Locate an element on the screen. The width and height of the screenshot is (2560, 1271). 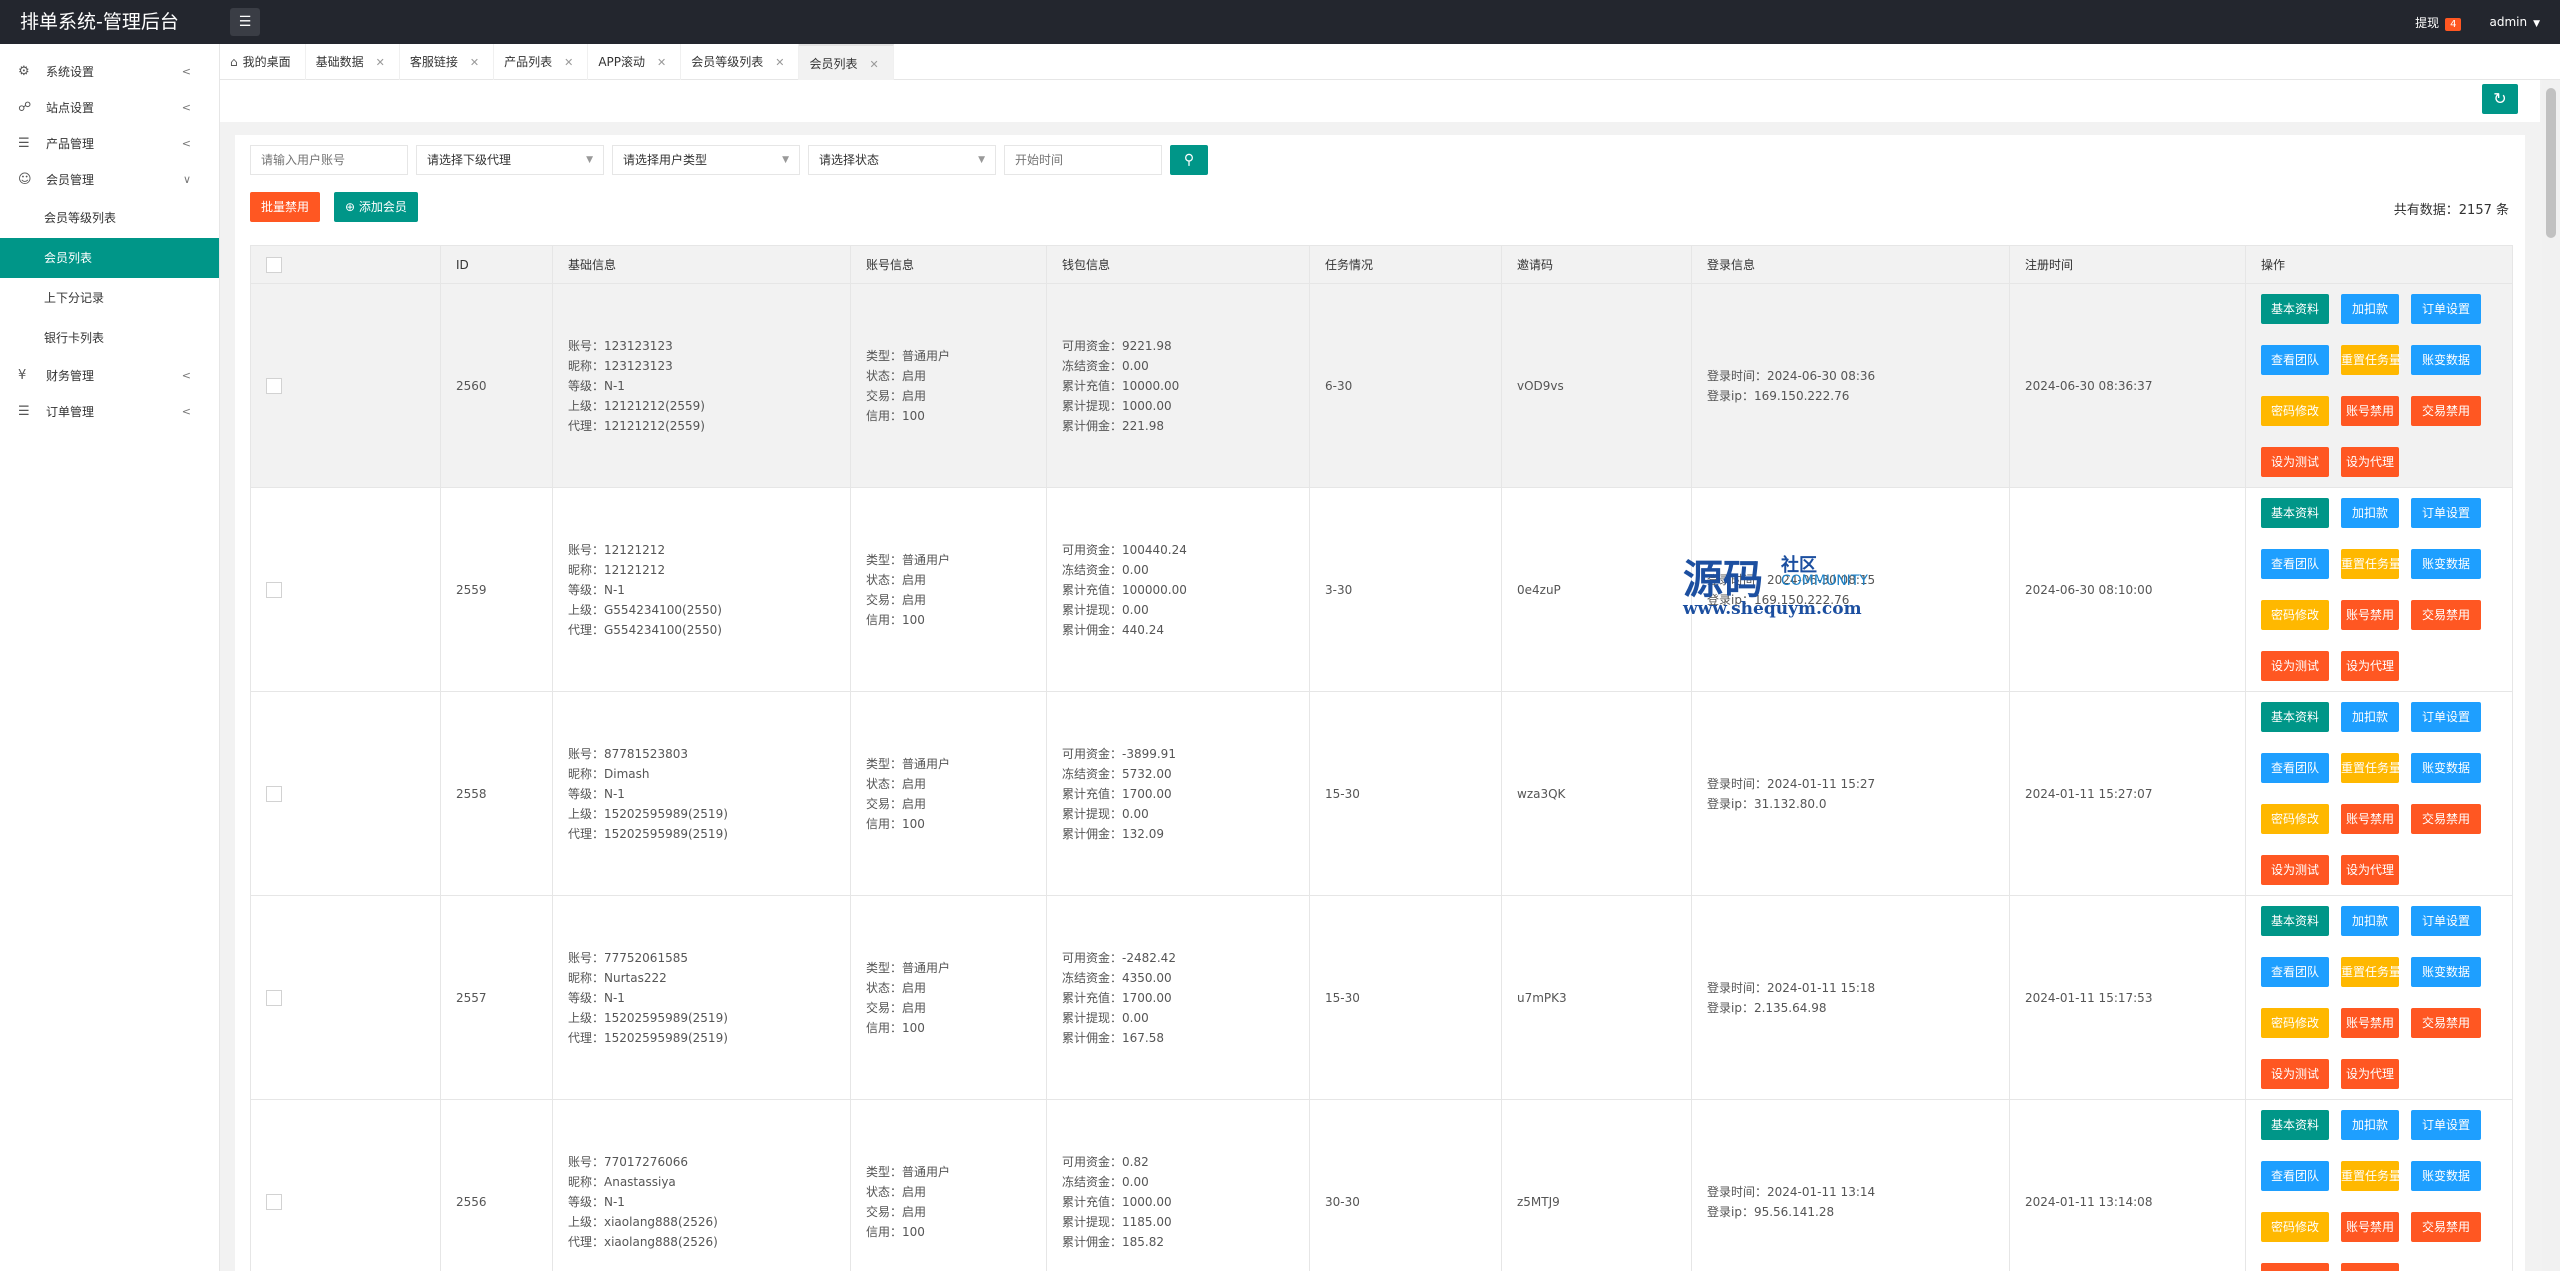
basic-info-line: 昵称：123123123 is located at coordinates (620, 365).